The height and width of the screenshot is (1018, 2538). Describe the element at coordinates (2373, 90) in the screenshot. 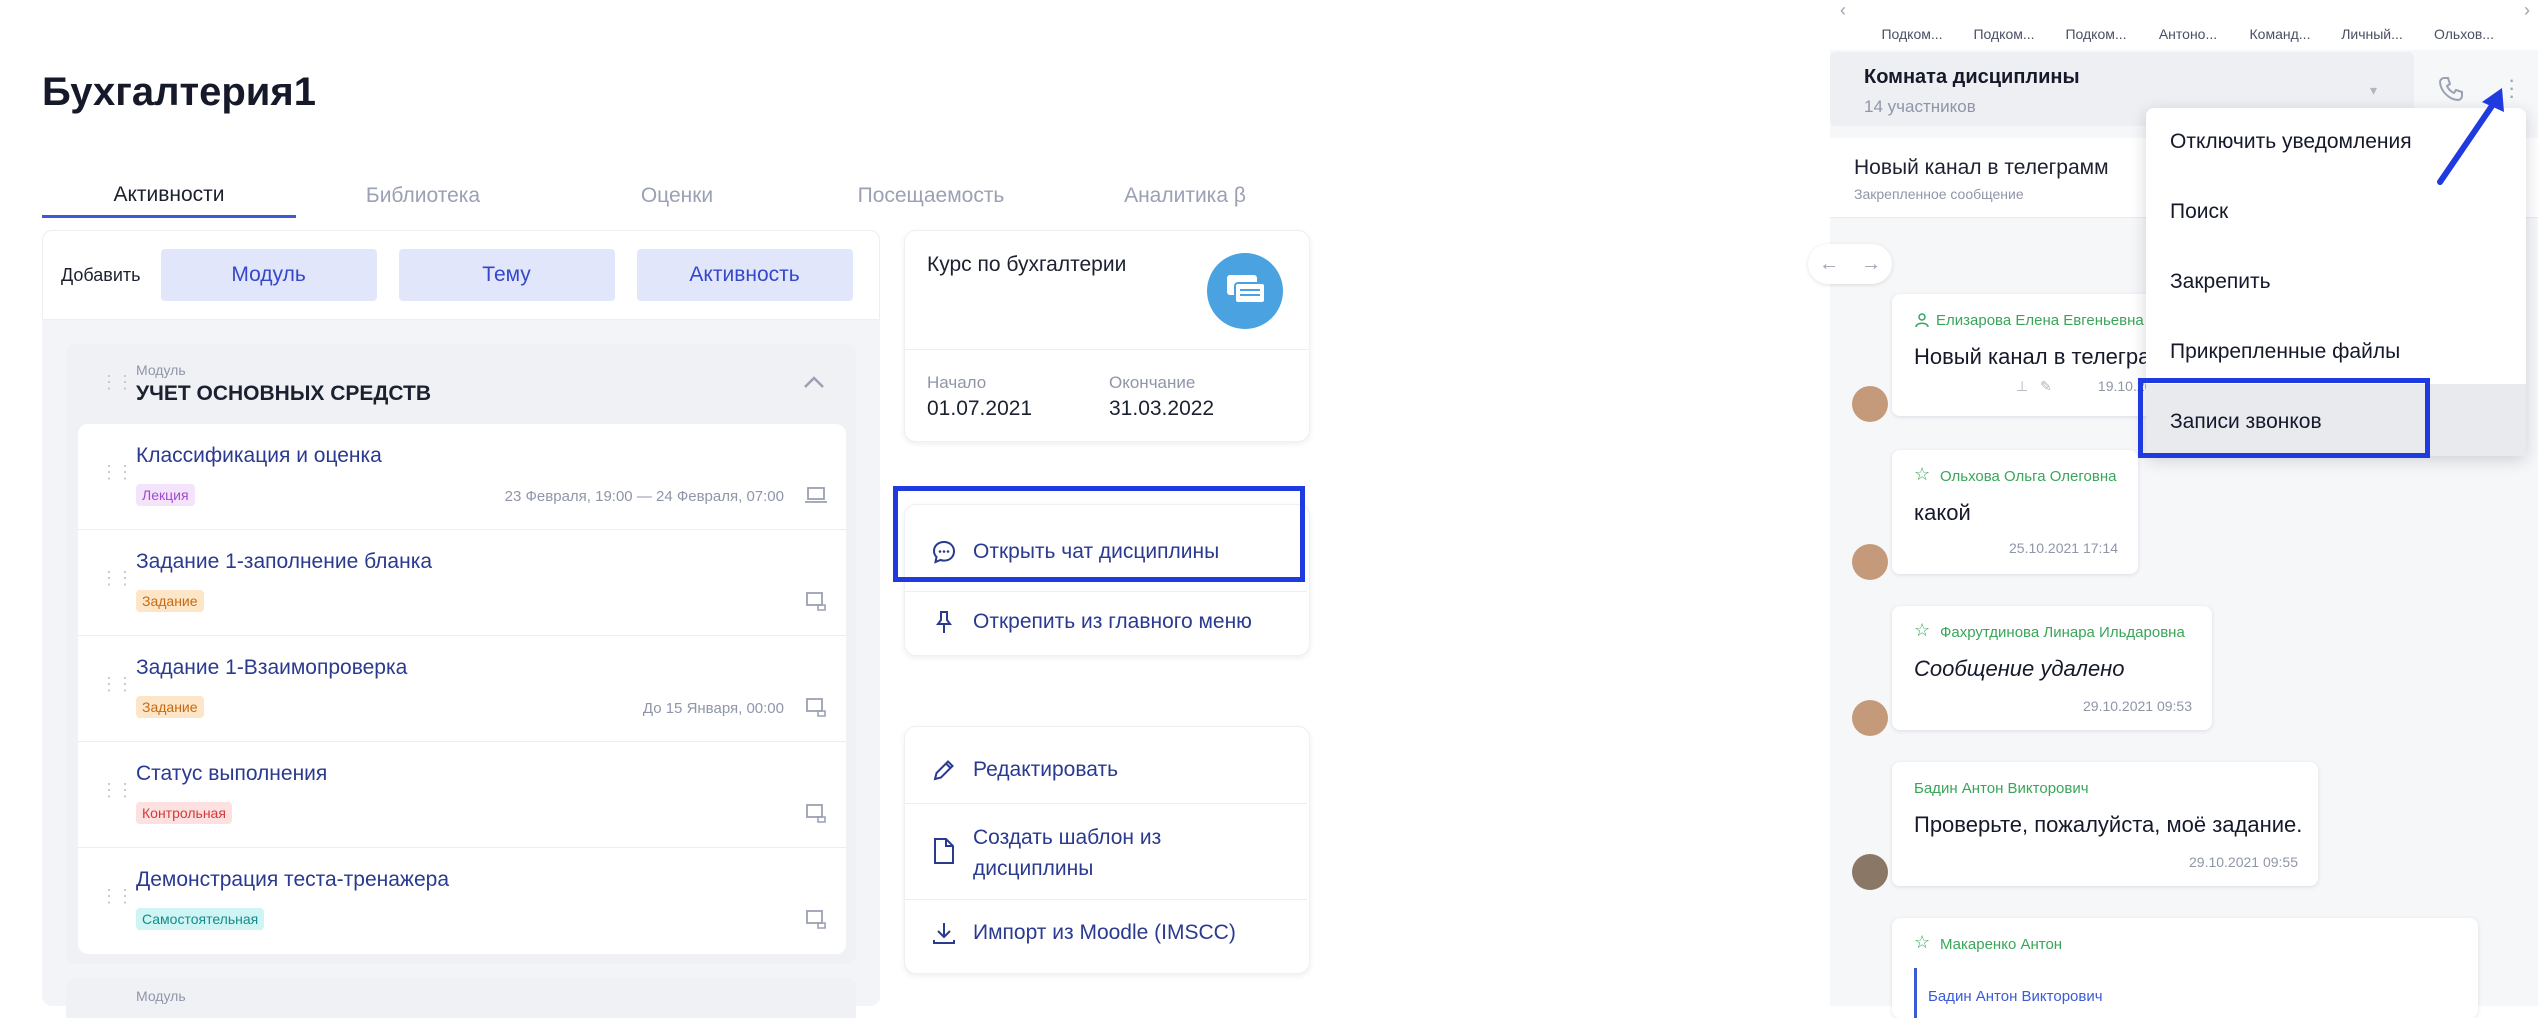

I see `chevron-down-icon: ▾` at that location.